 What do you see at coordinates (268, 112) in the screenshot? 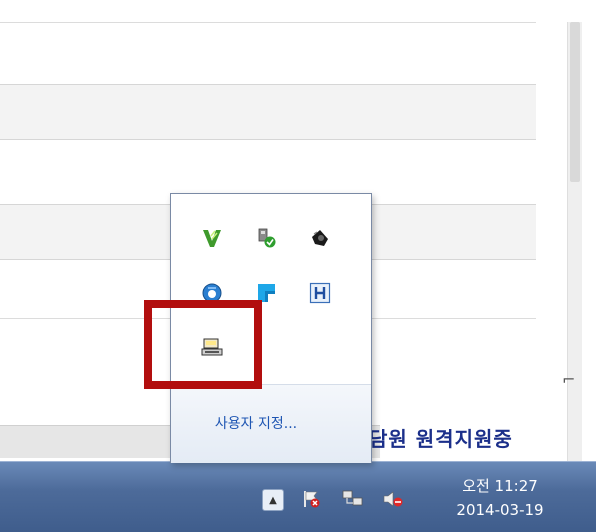
I see `content-row` at bounding box center [268, 112].